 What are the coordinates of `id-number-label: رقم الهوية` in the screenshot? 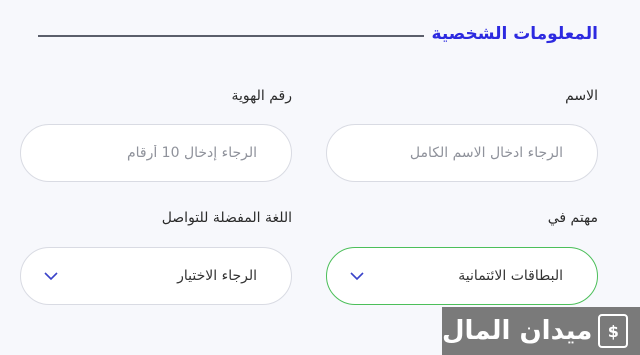 It's located at (261, 96).